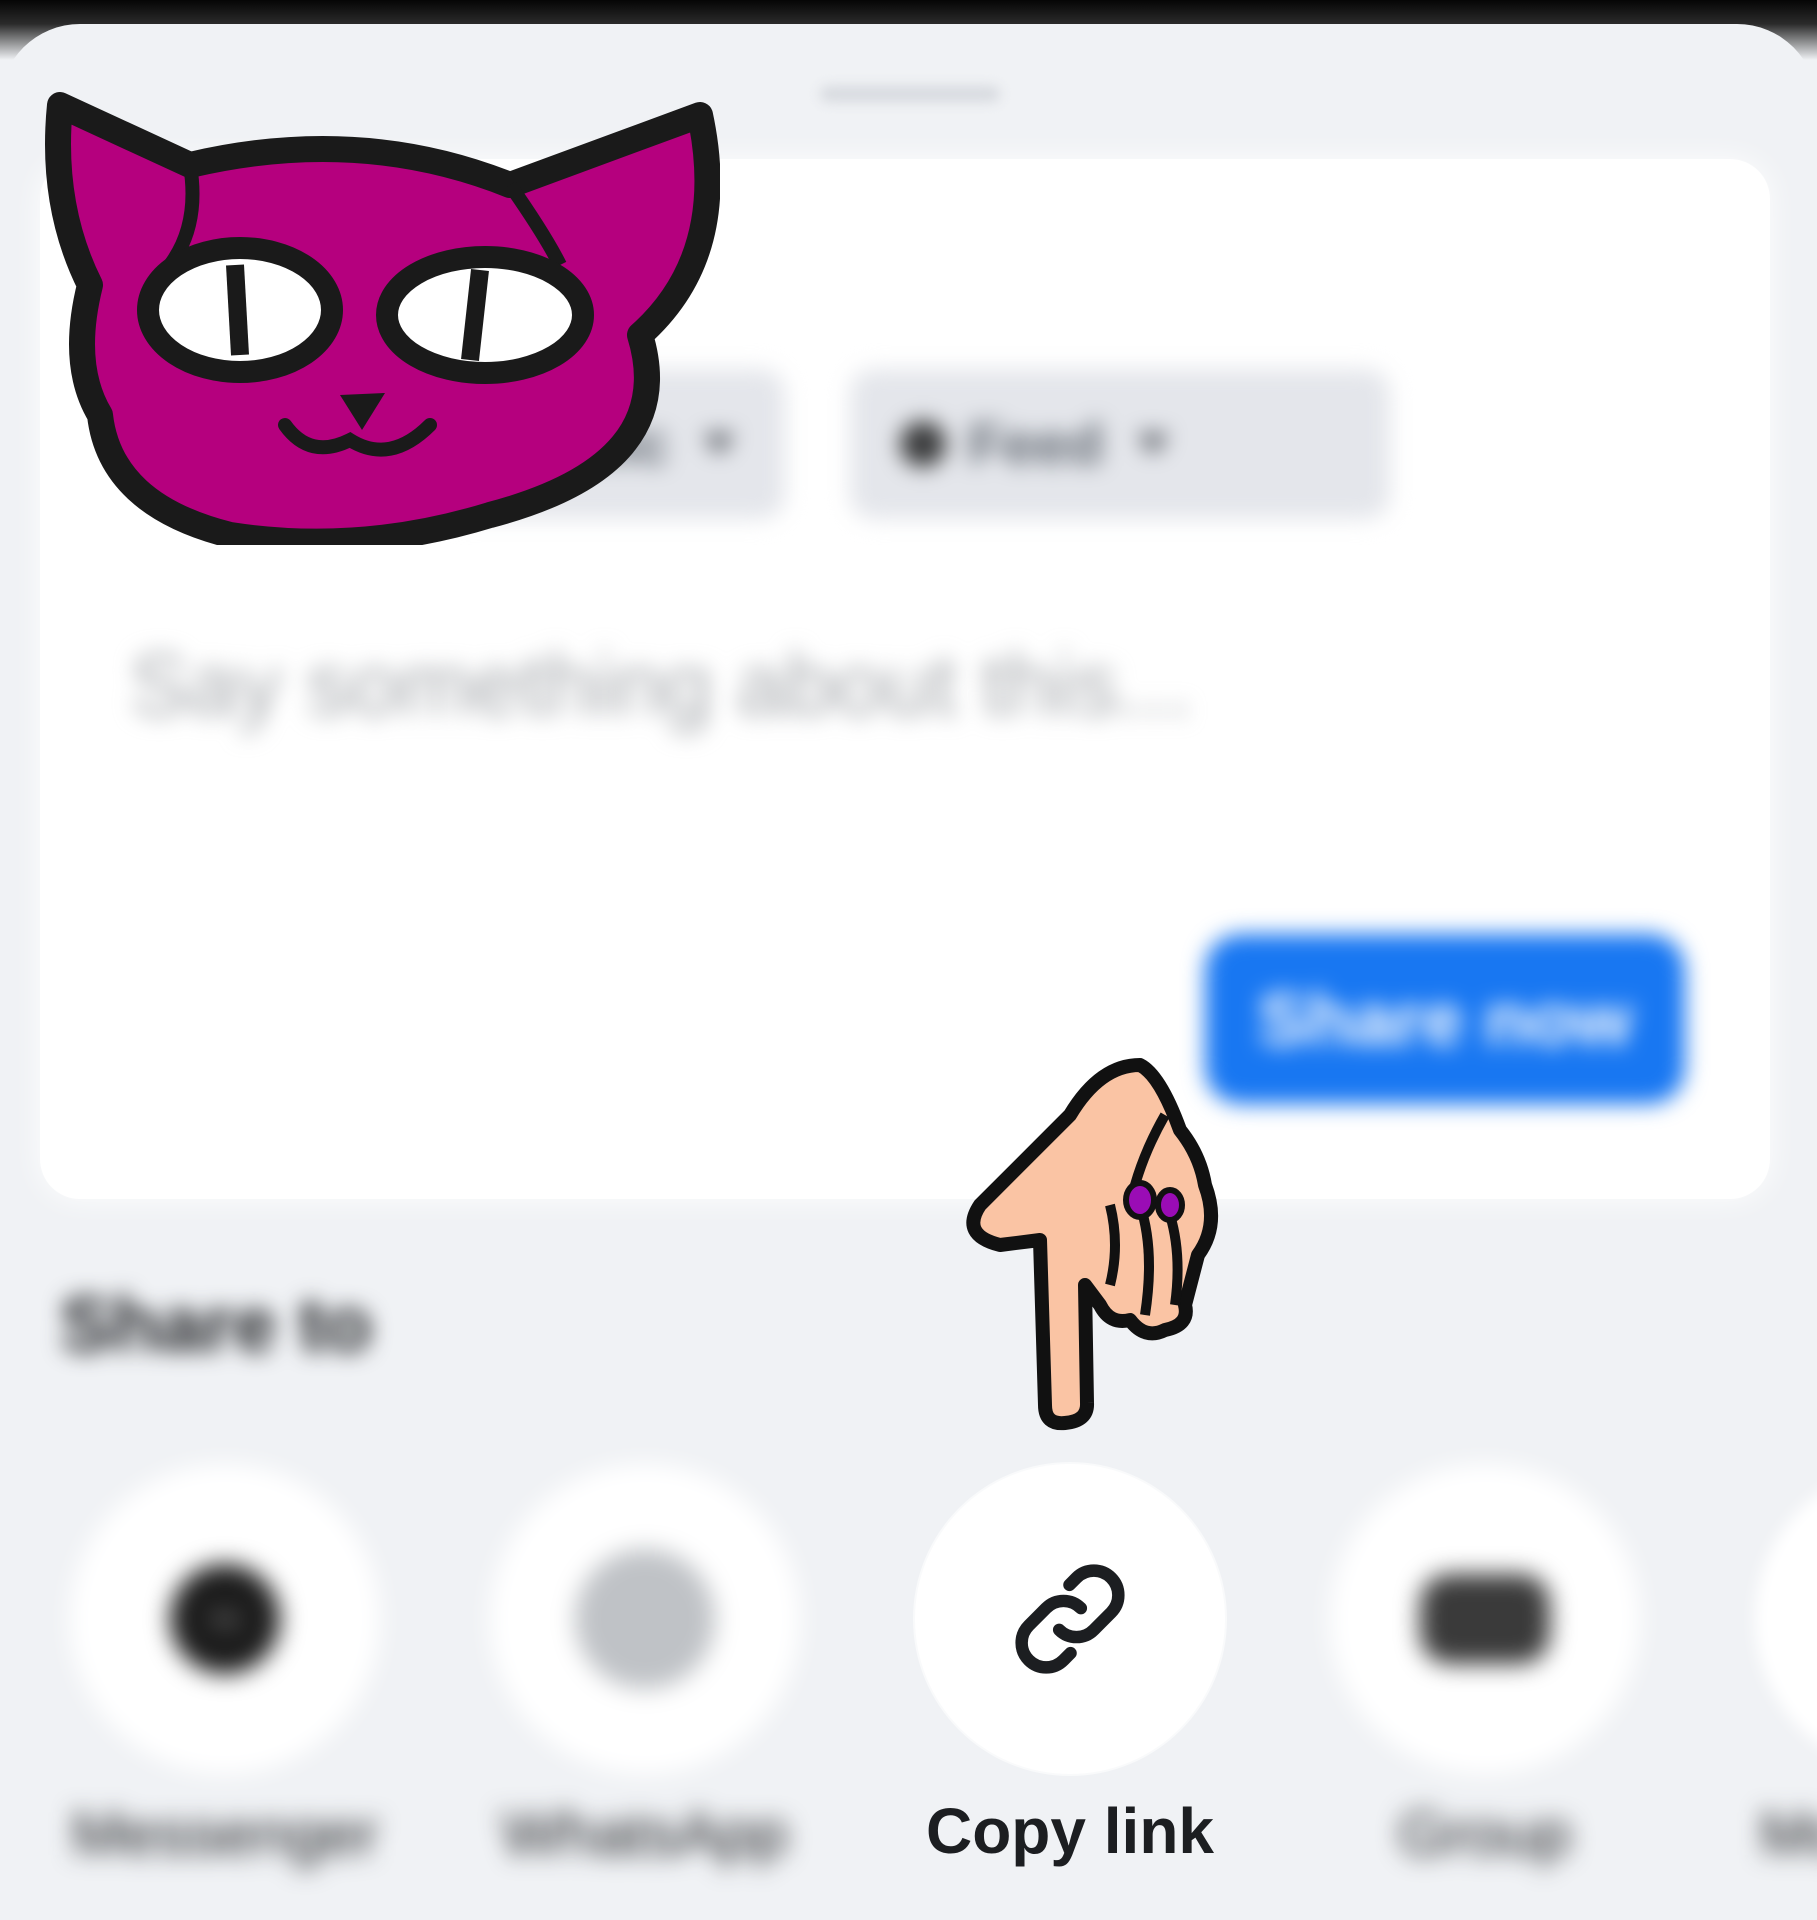  What do you see at coordinates (1070, 1831) in the screenshot?
I see `share-target-label: Copy link` at bounding box center [1070, 1831].